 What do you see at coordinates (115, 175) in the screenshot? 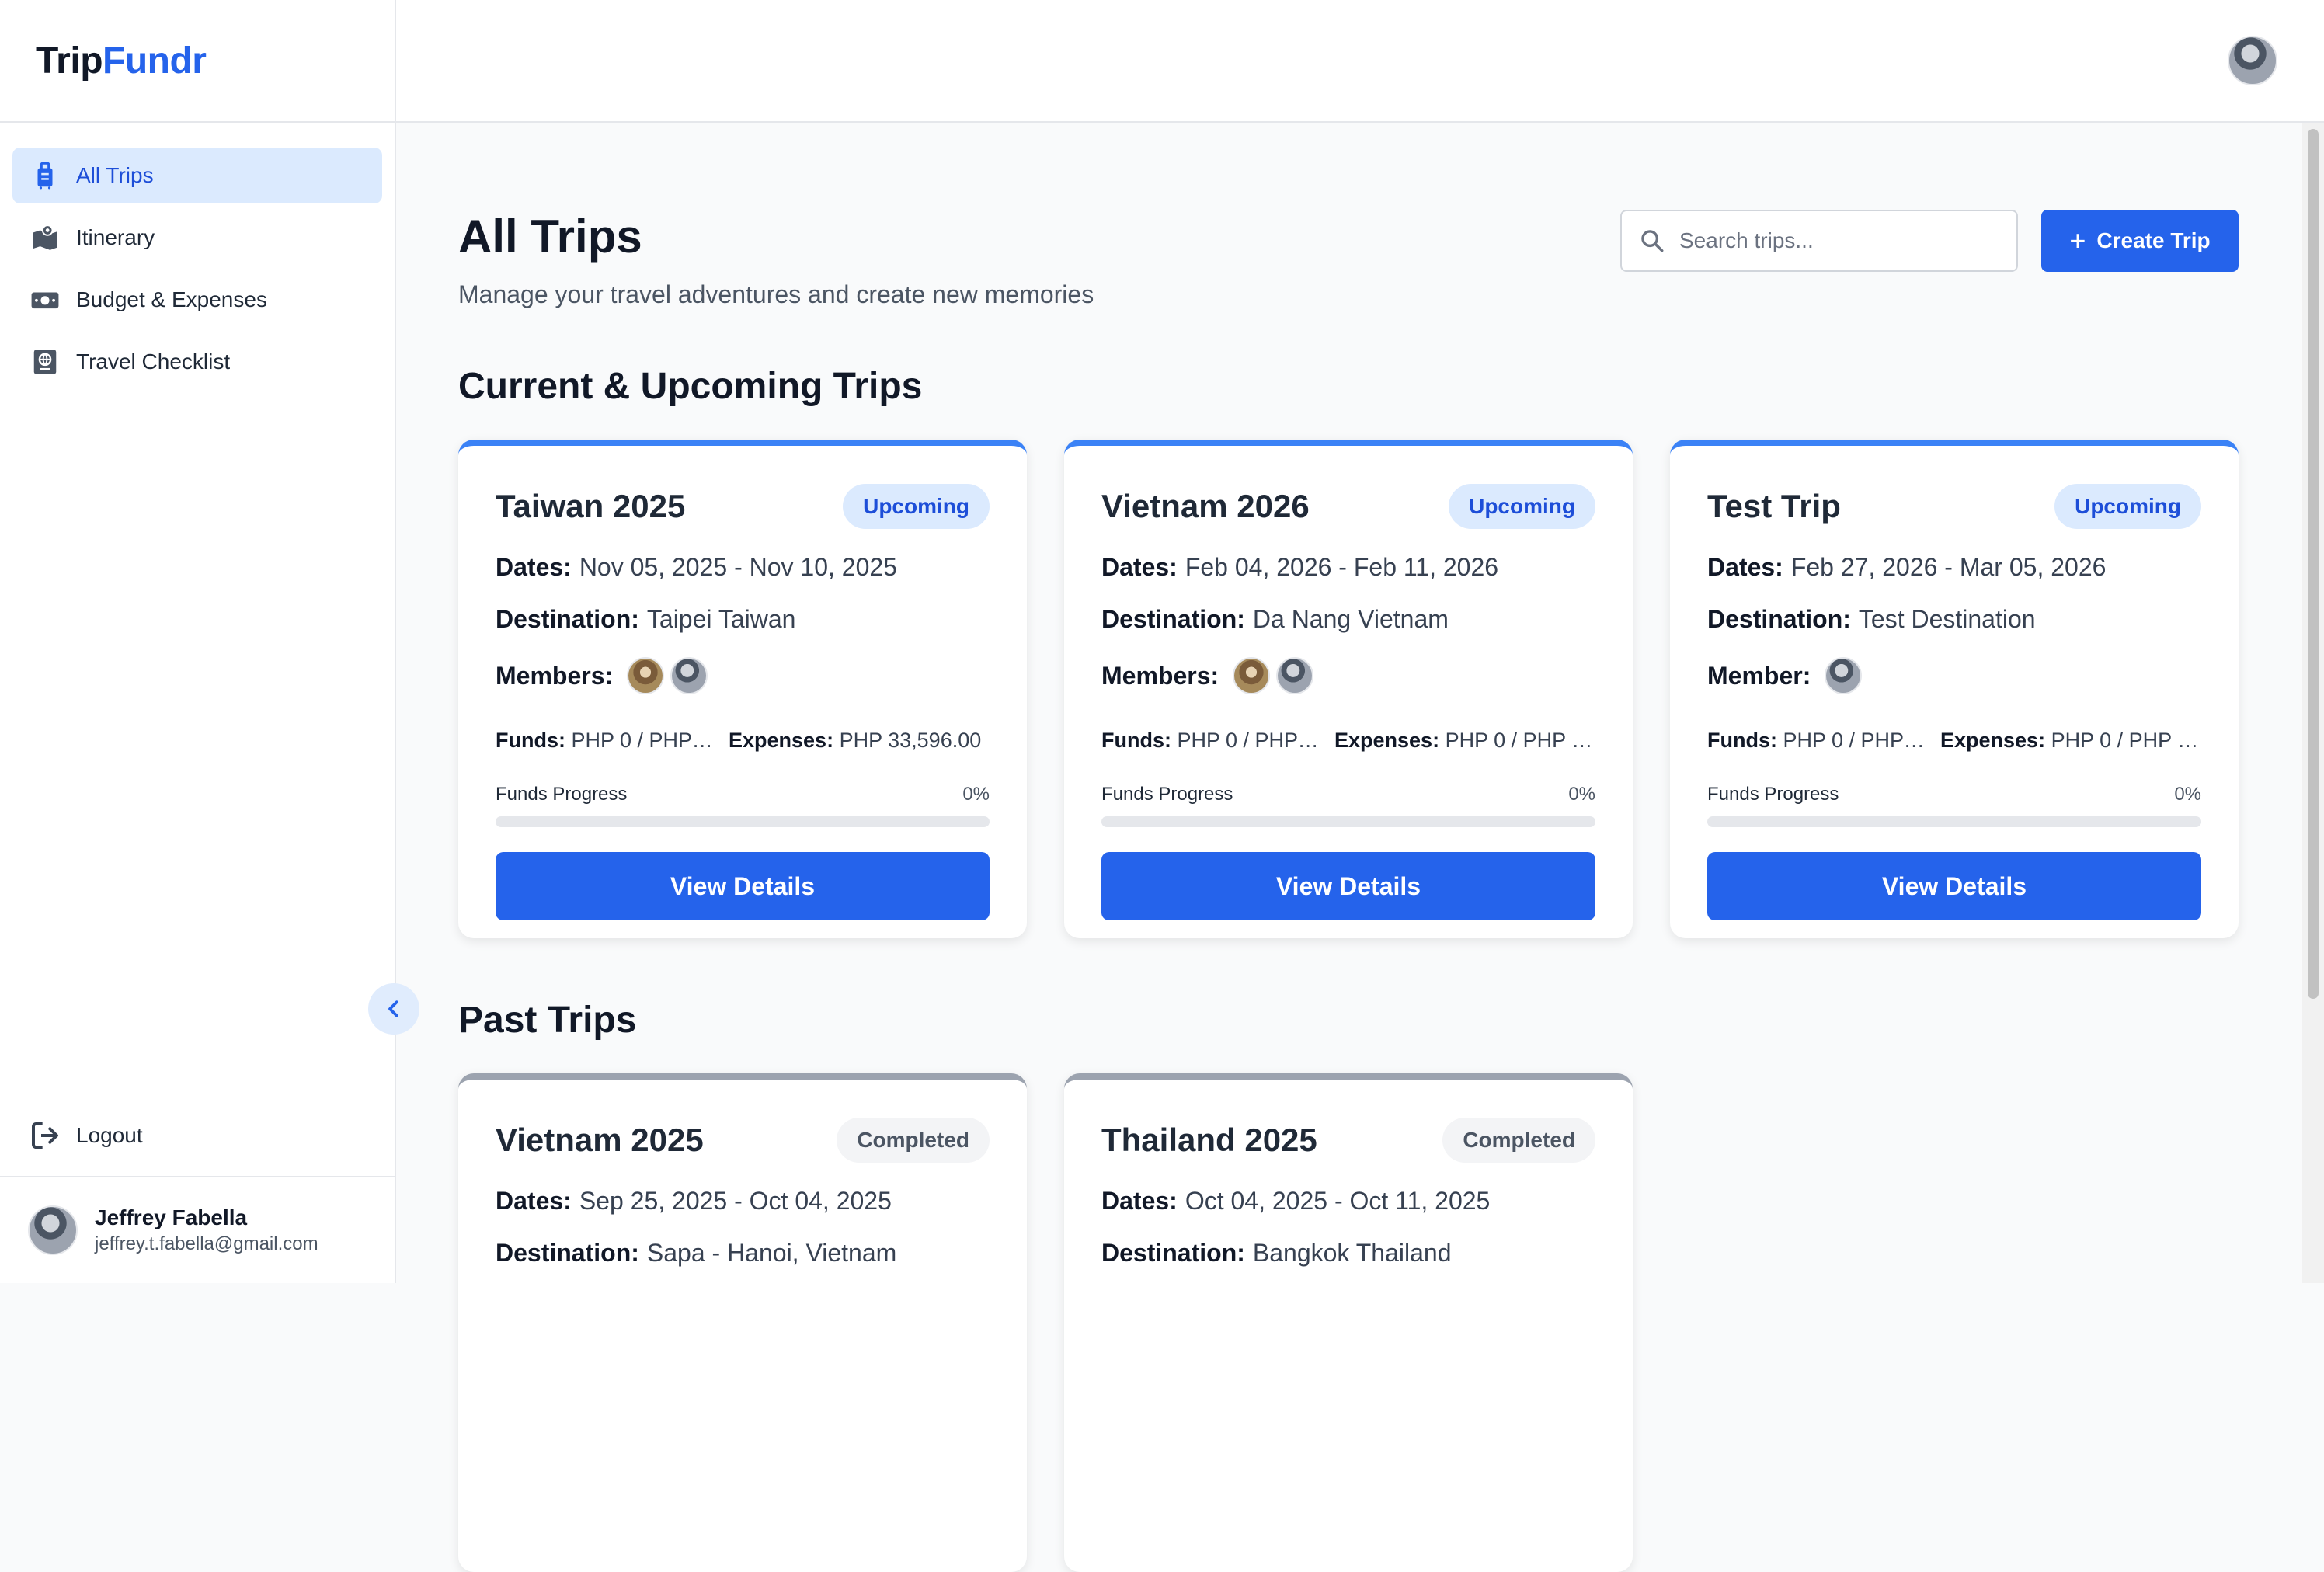
I see `sidebar-item-label: All Trips` at bounding box center [115, 175].